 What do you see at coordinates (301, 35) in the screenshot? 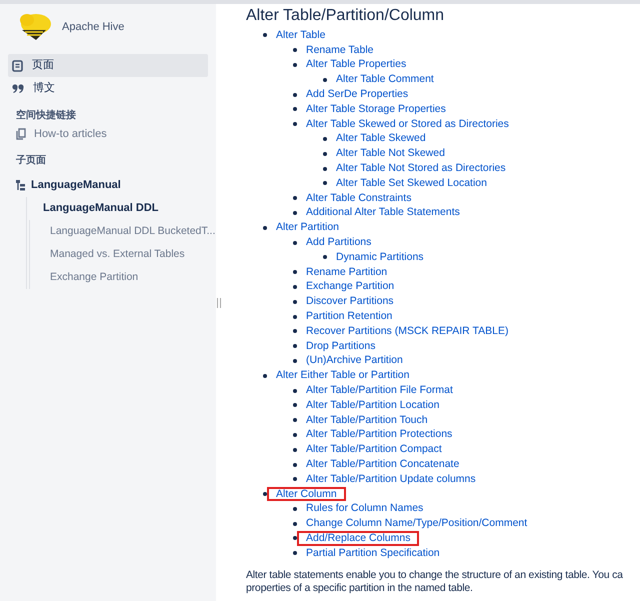
I see `toc-link: Alter Table` at bounding box center [301, 35].